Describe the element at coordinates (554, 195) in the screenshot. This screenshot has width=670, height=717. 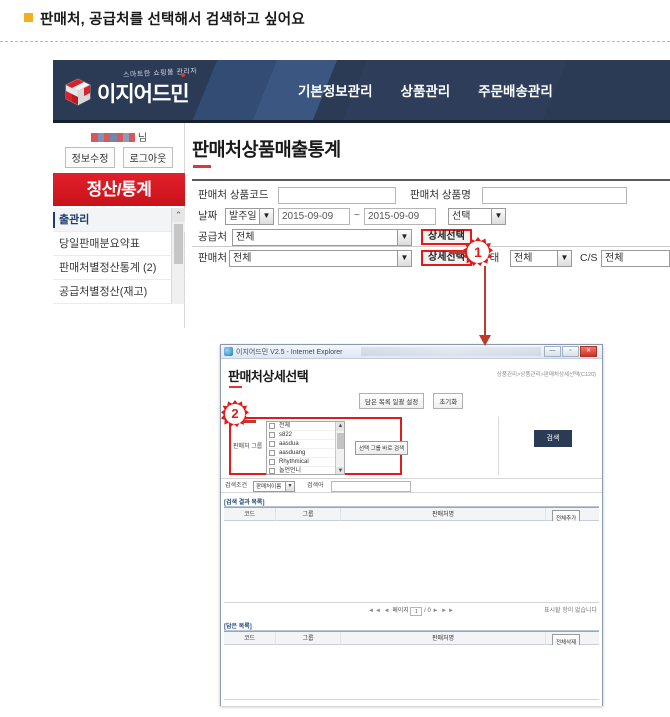
I see `product-name-input` at that location.